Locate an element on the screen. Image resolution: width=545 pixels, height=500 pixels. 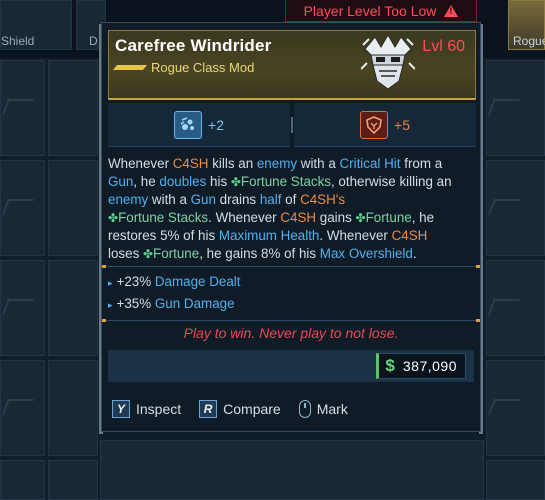
mouse-icon is located at coordinates (304, 409).